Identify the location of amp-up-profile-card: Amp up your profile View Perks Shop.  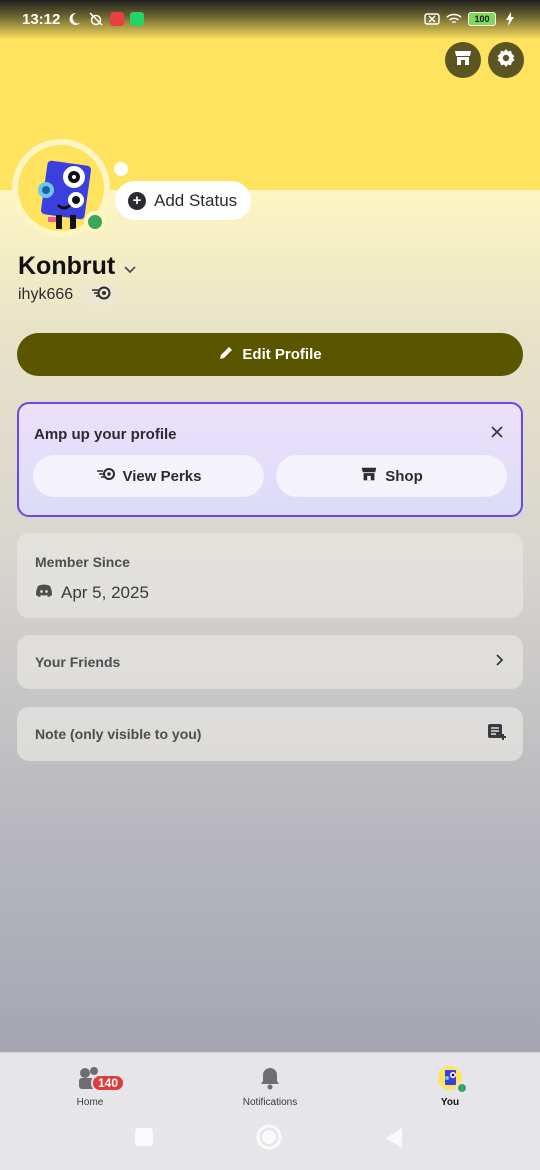
(270, 459).